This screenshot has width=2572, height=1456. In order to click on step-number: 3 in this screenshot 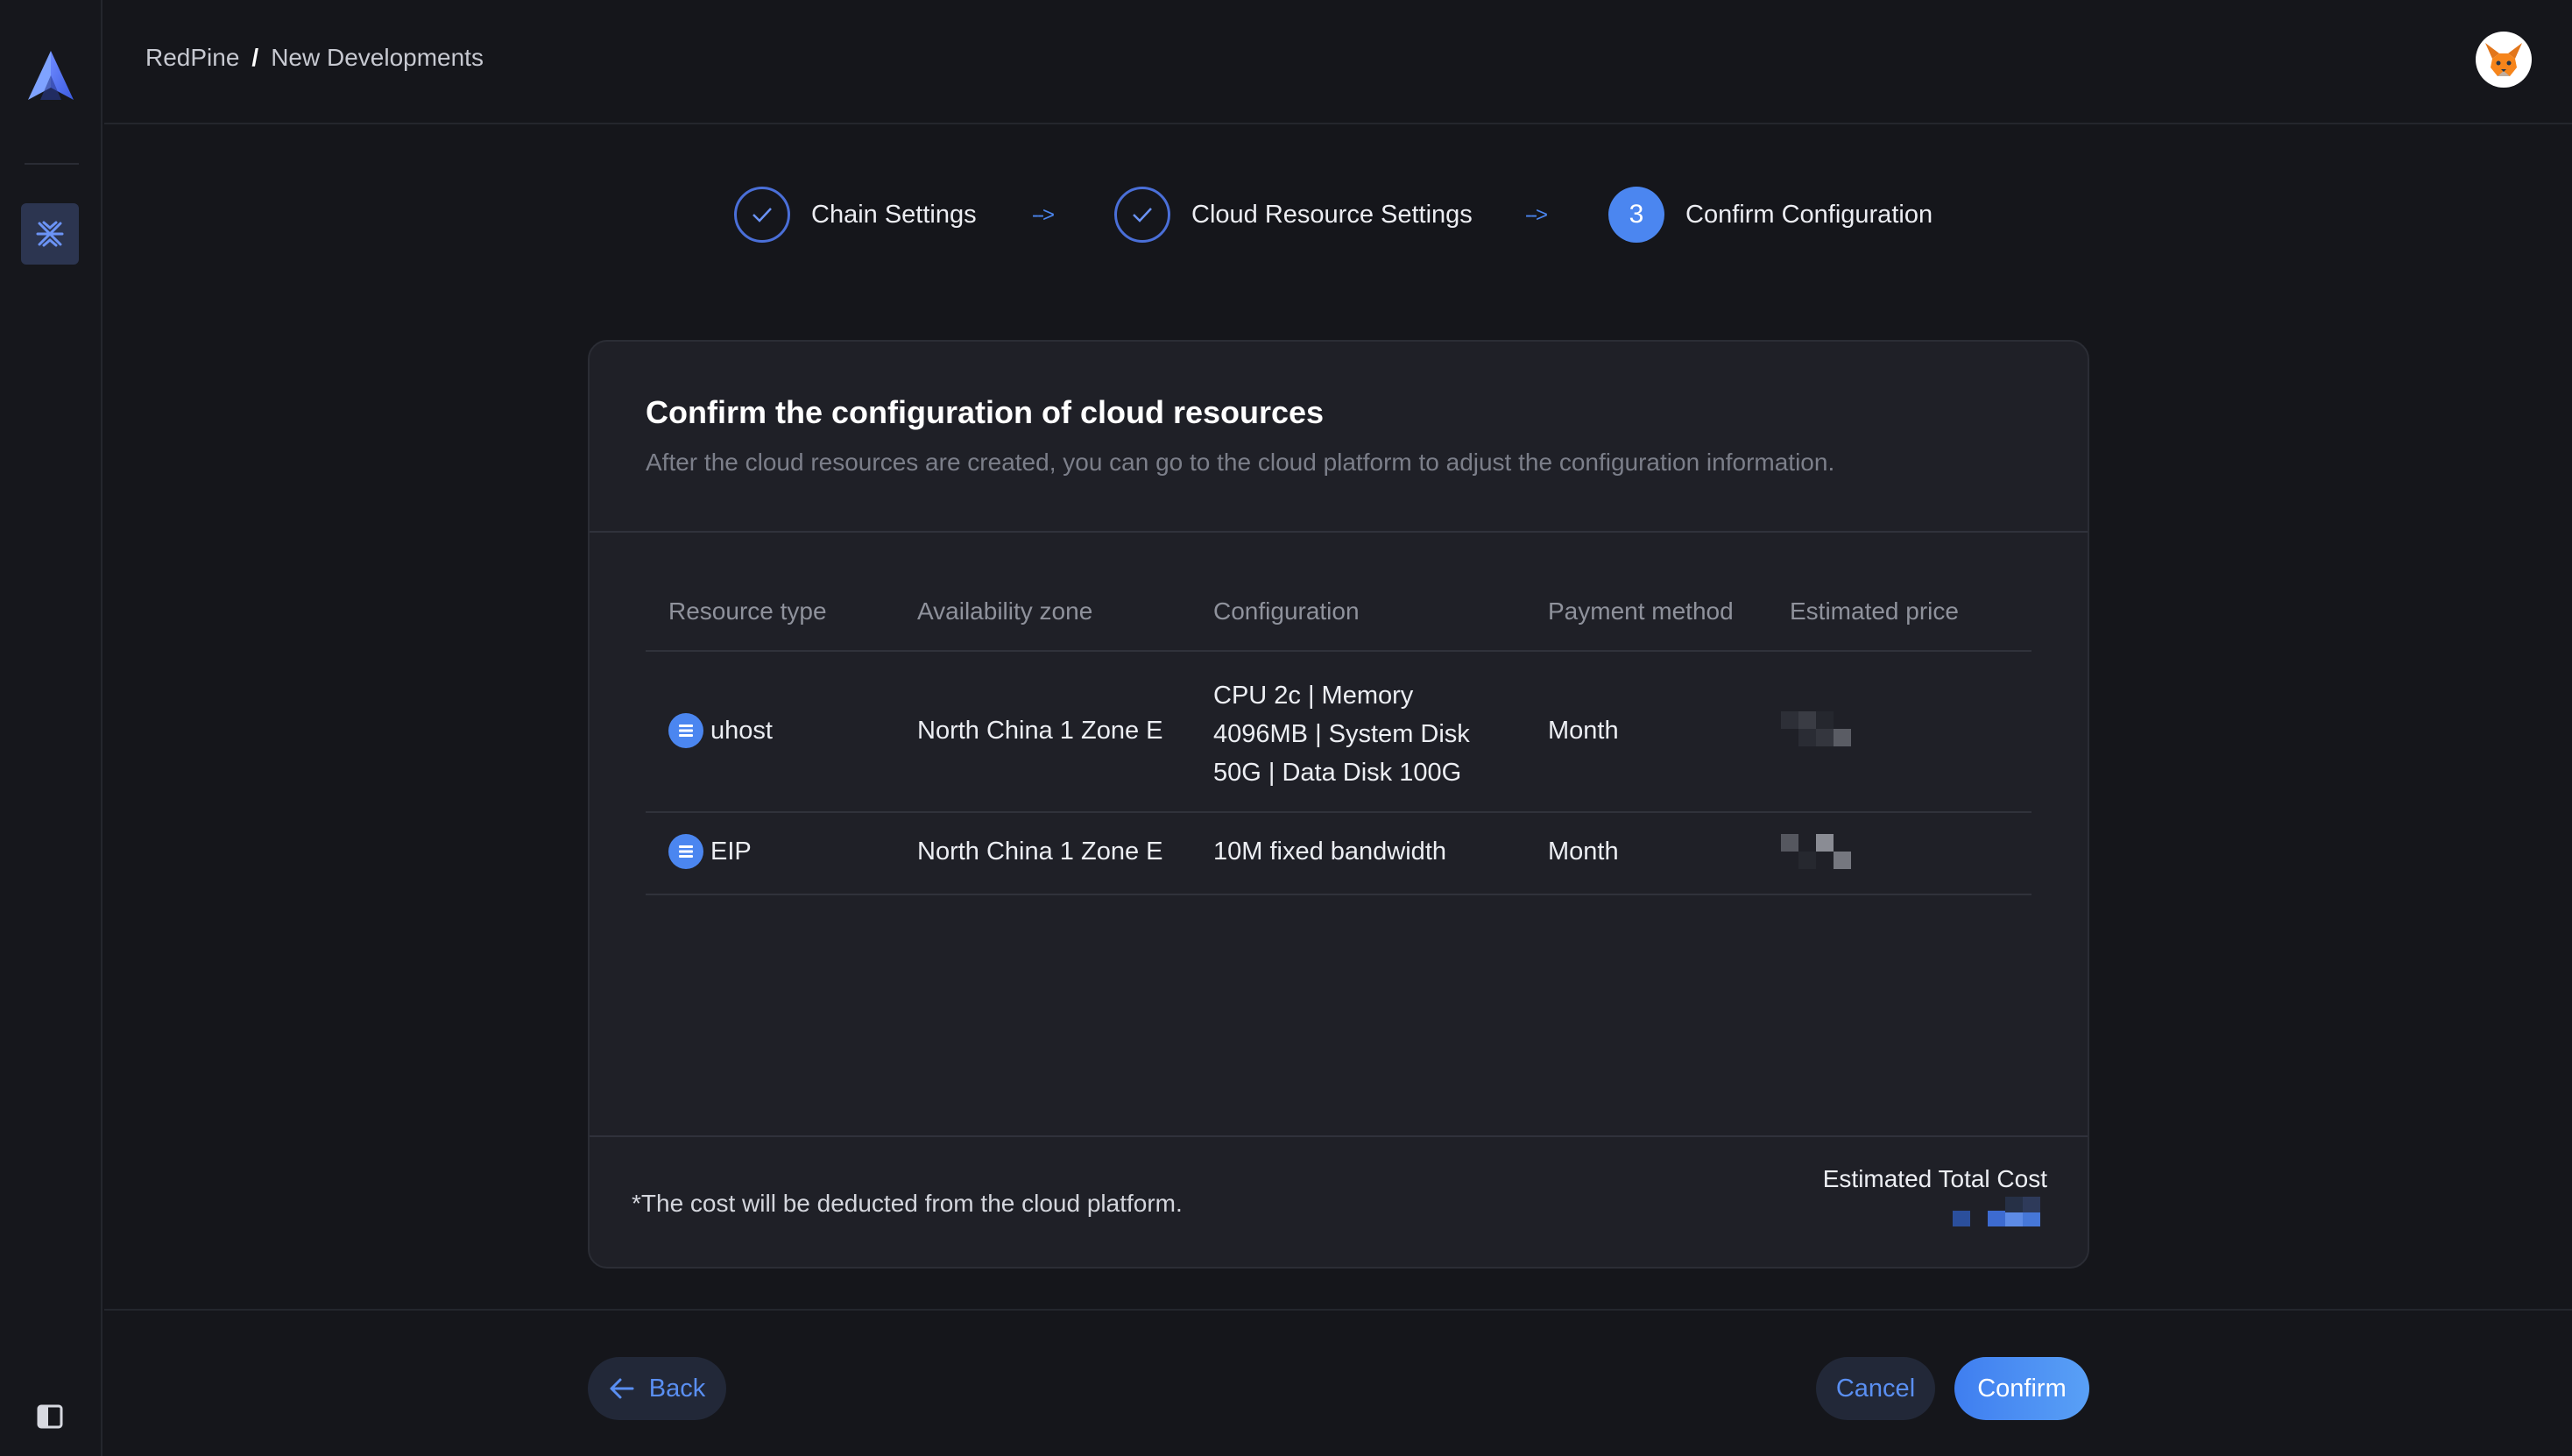, I will do `click(1636, 215)`.